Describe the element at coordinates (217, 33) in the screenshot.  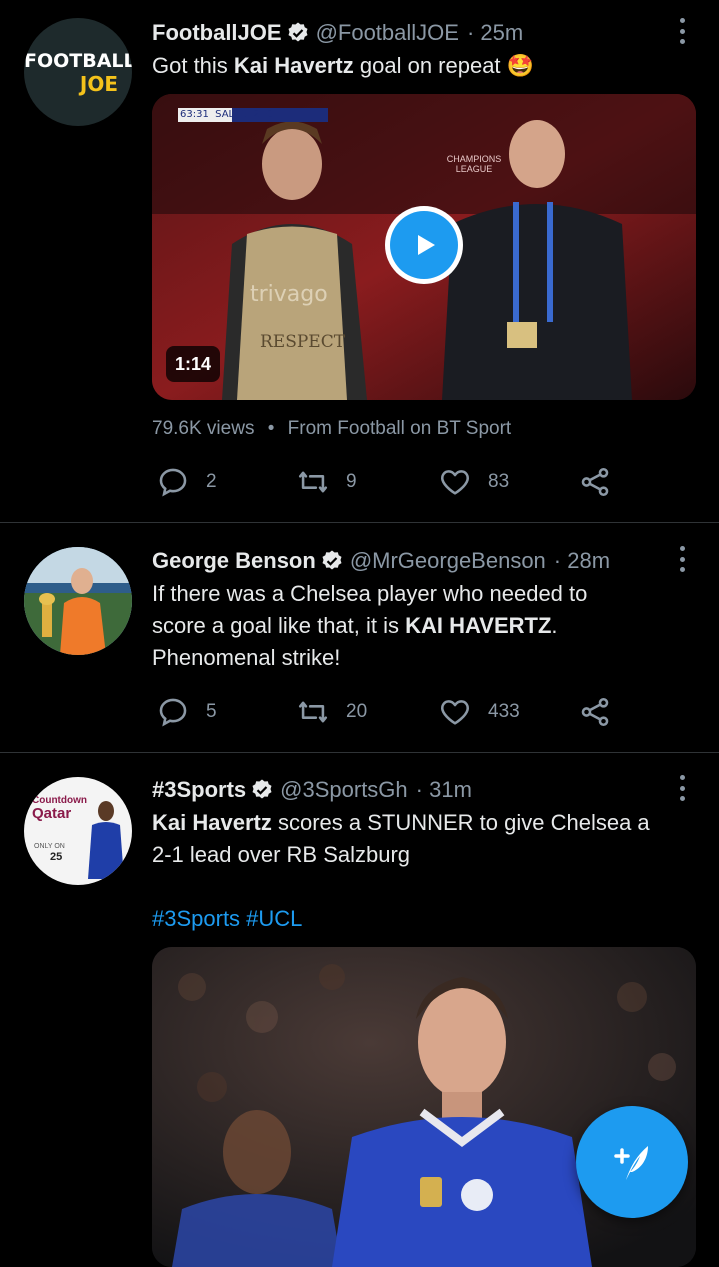
I see `author-name: FootballJOE` at that location.